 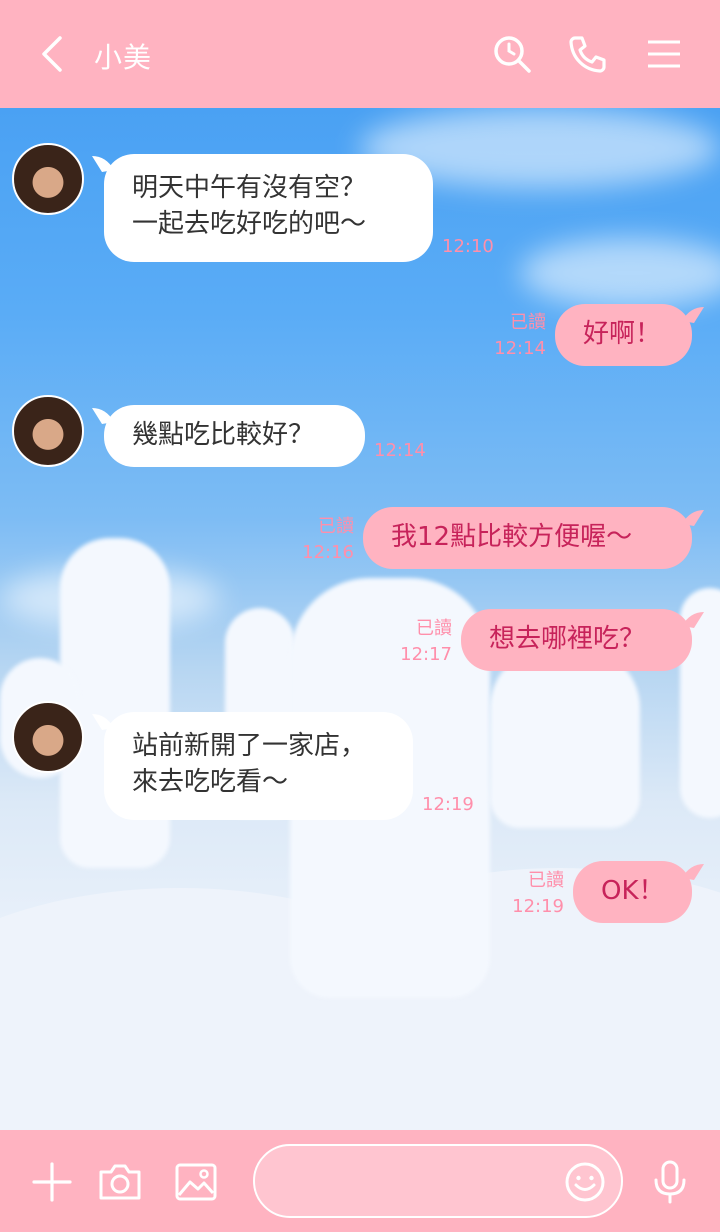 I want to click on message-bubble-incoming: 幾點吃比較好？, so click(x=234, y=436).